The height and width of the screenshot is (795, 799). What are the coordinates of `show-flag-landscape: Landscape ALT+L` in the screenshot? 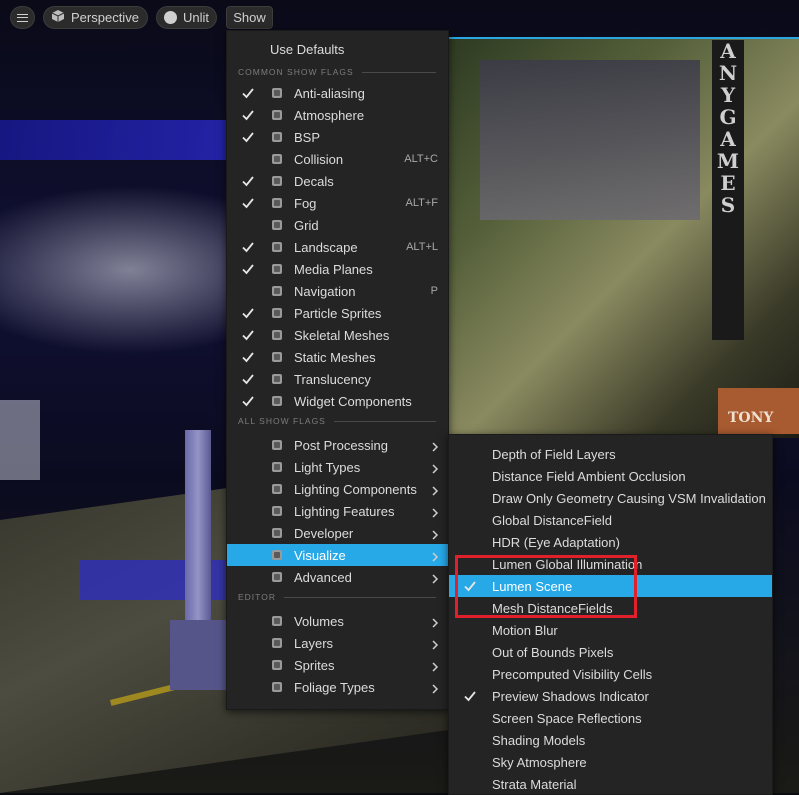 It's located at (337, 247).